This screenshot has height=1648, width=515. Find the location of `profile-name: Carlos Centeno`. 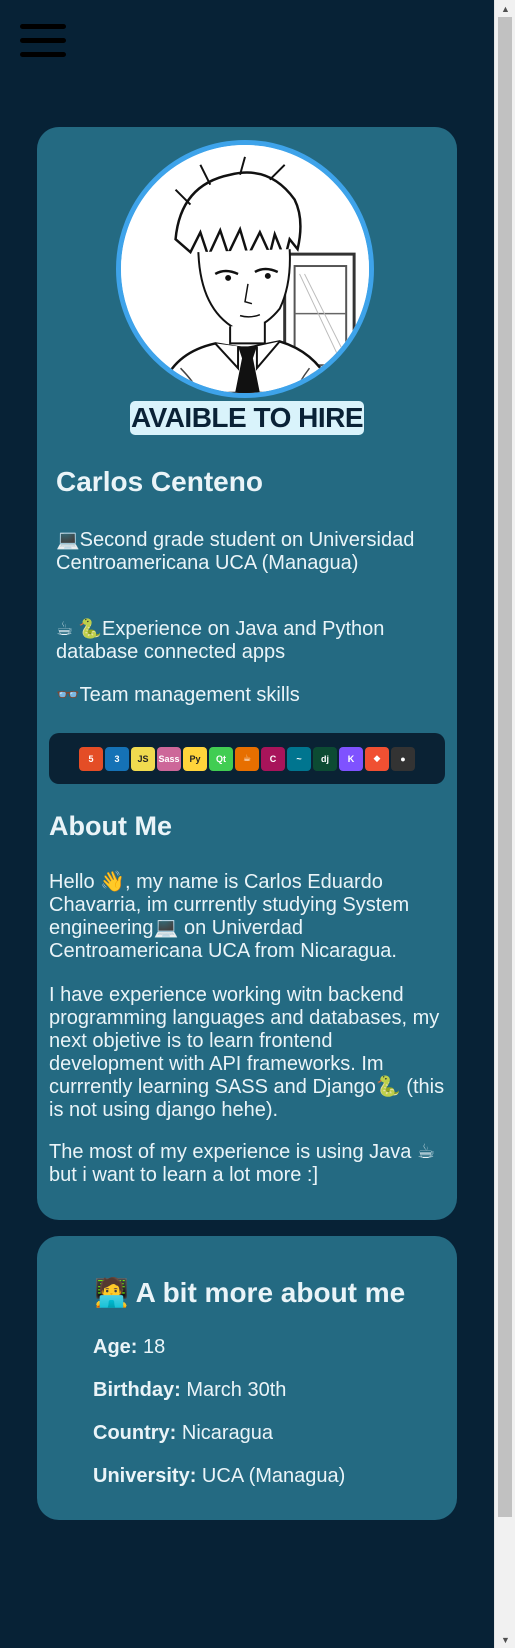

profile-name: Carlos Centeno is located at coordinates (159, 481).